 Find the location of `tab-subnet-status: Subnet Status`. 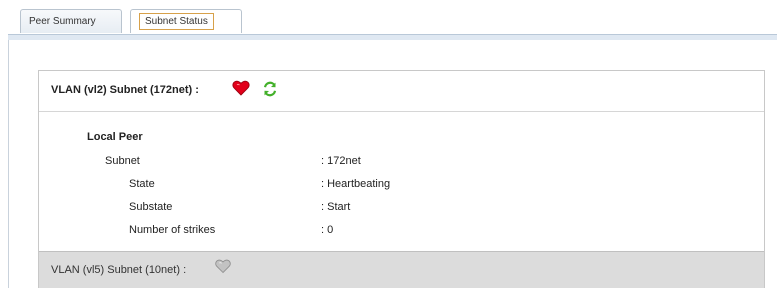

tab-subnet-status: Subnet Status is located at coordinates (186, 21).